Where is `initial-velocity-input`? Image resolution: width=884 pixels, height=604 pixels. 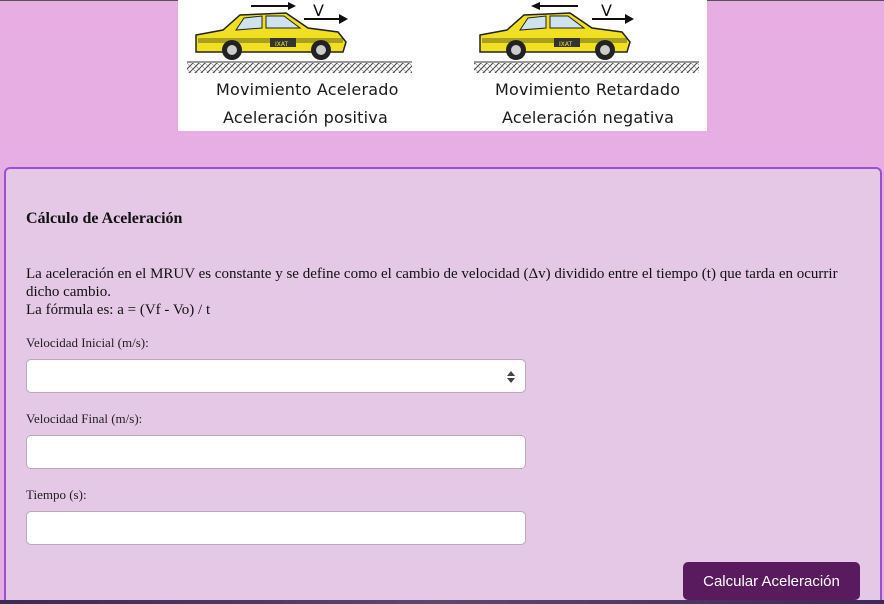 initial-velocity-input is located at coordinates (276, 376).